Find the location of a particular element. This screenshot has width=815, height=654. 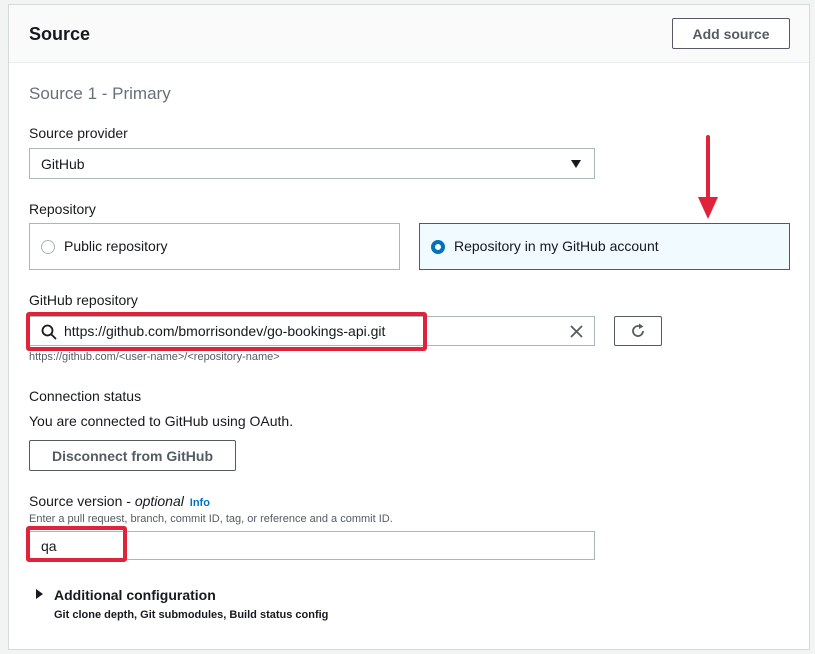

radio-button-selected-icon is located at coordinates (438, 247).